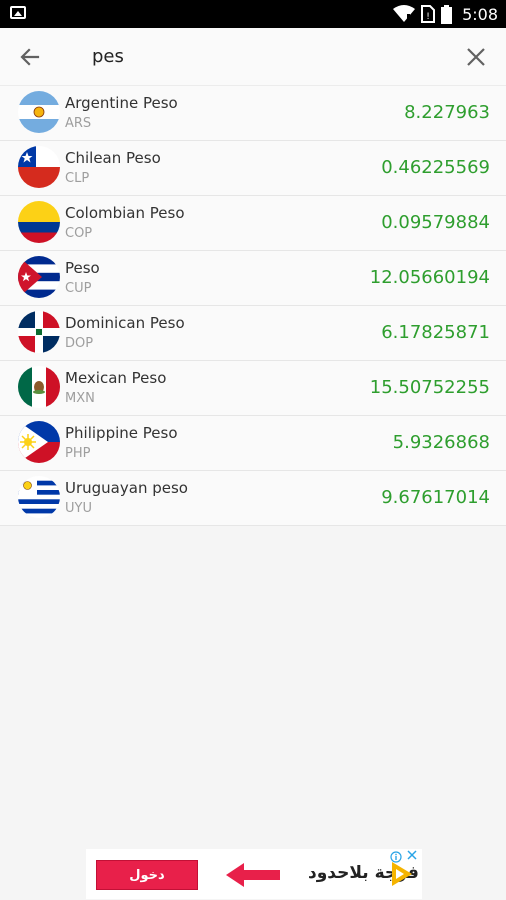 Image resolution: width=506 pixels, height=900 pixels. Describe the element at coordinates (253, 223) in the screenshot. I see `currency-row-cop: Colombian Peso COP 0.09579884` at that location.